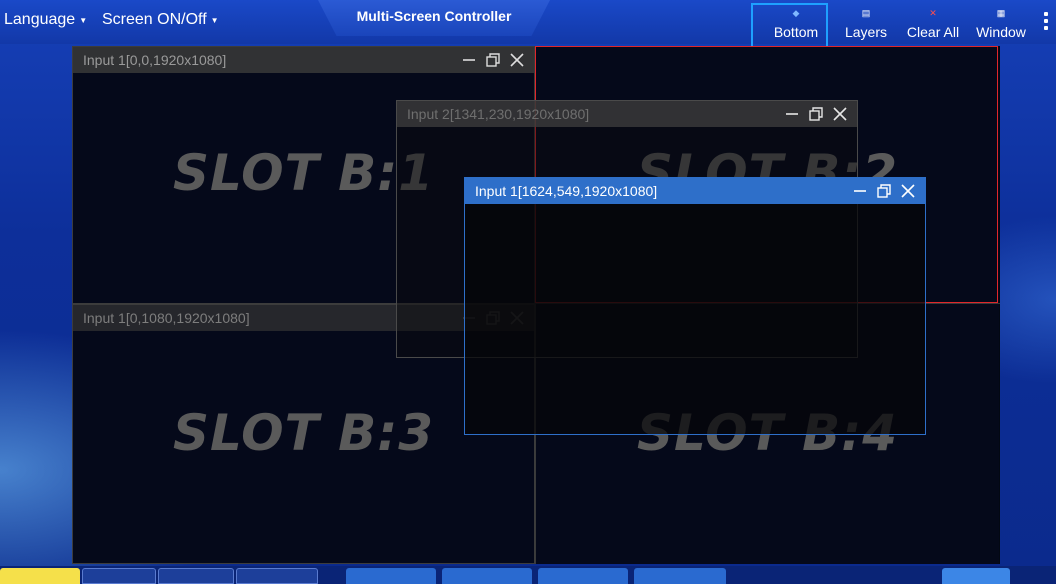 Image resolution: width=1056 pixels, height=584 pixels. Describe the element at coordinates (498, 114) in the screenshot. I see `window-title: Input 2[1341,230,1920x1080]` at that location.